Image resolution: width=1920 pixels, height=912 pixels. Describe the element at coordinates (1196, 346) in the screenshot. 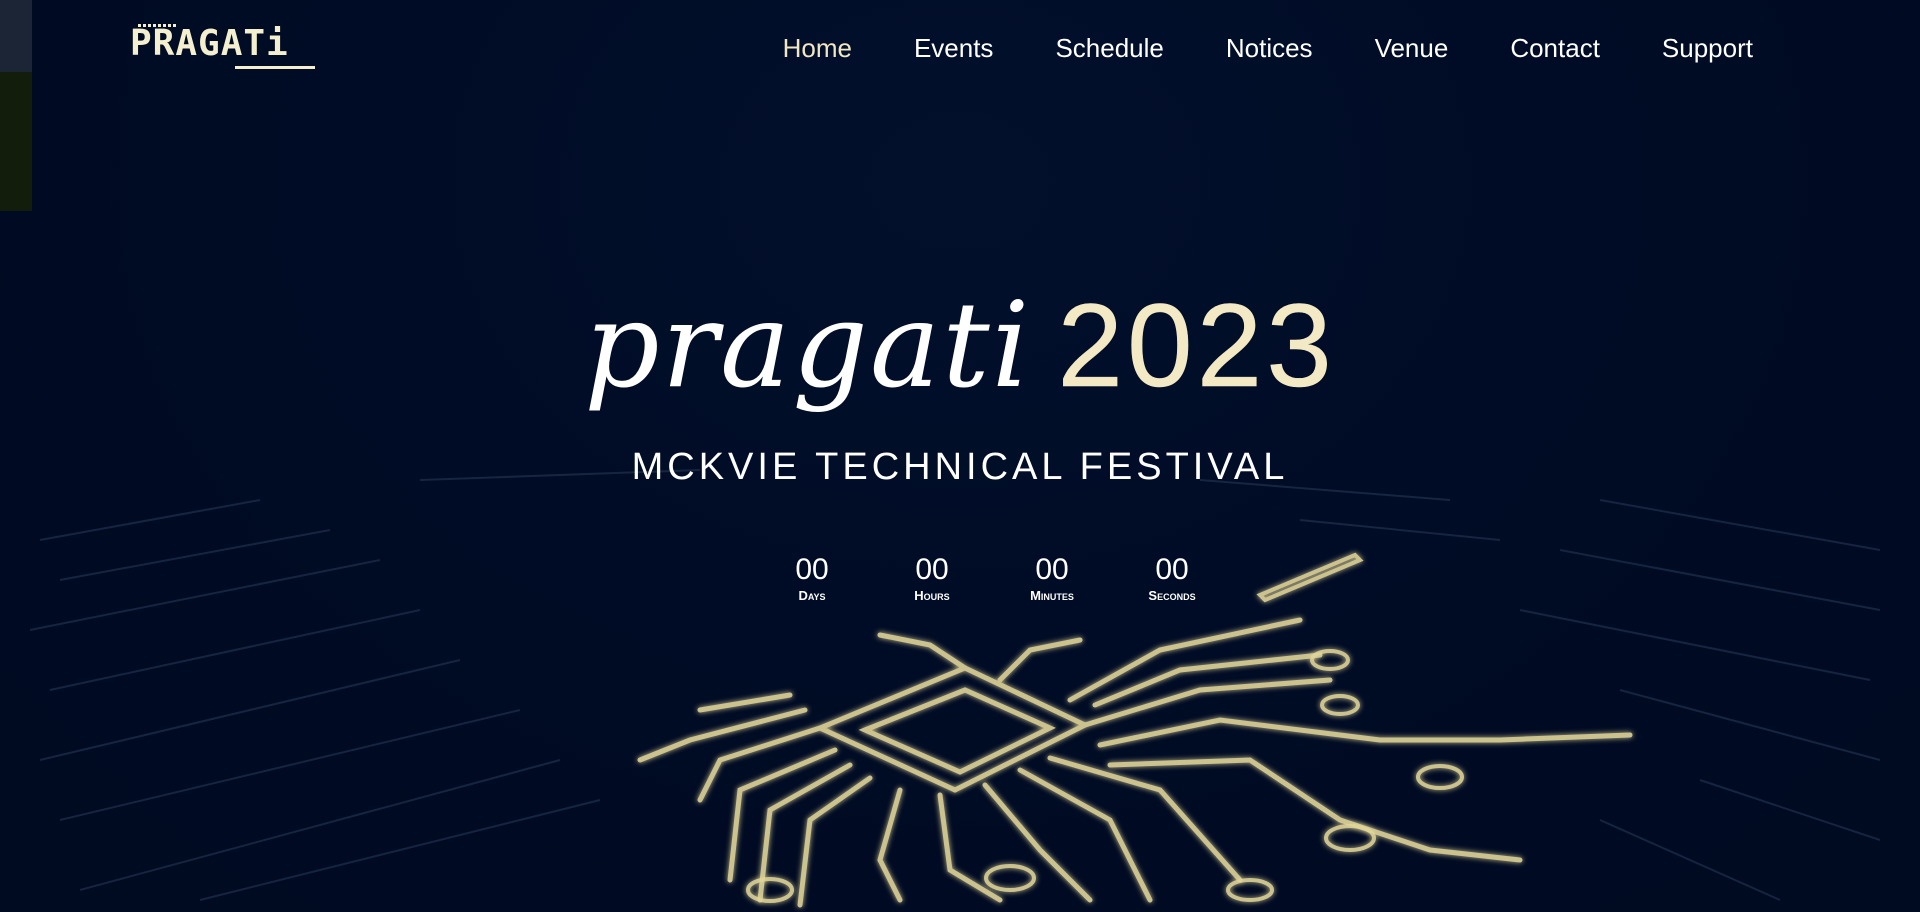

I see `hero-year: 2023` at that location.